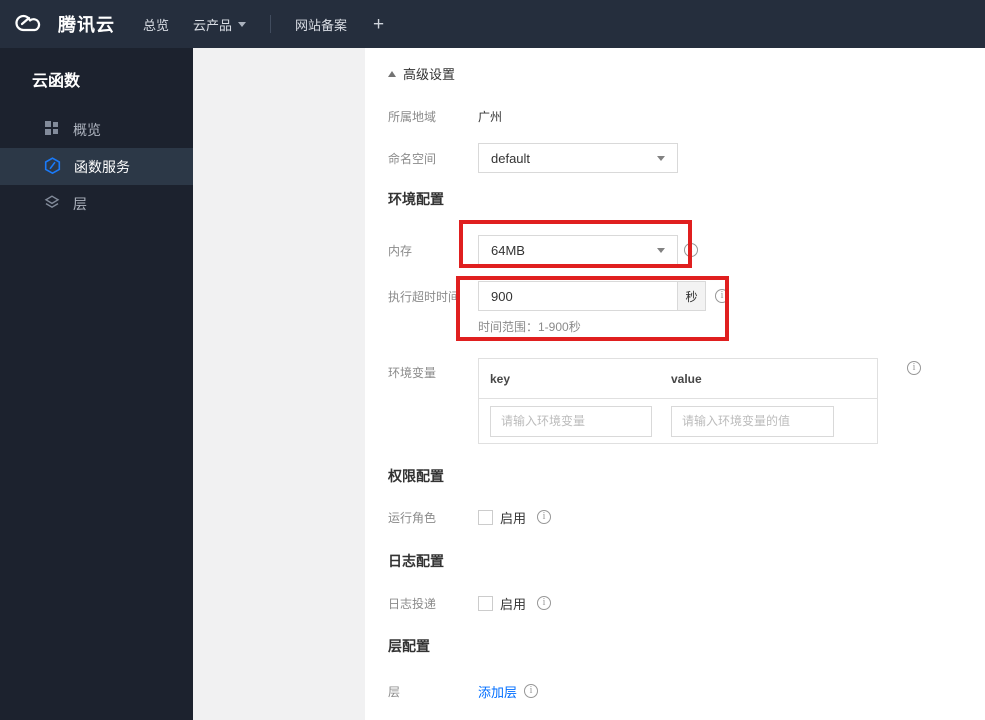 This screenshot has height=720, width=985. What do you see at coordinates (511, 158) in the screenshot?
I see `namespace-dropdown-value: default` at bounding box center [511, 158].